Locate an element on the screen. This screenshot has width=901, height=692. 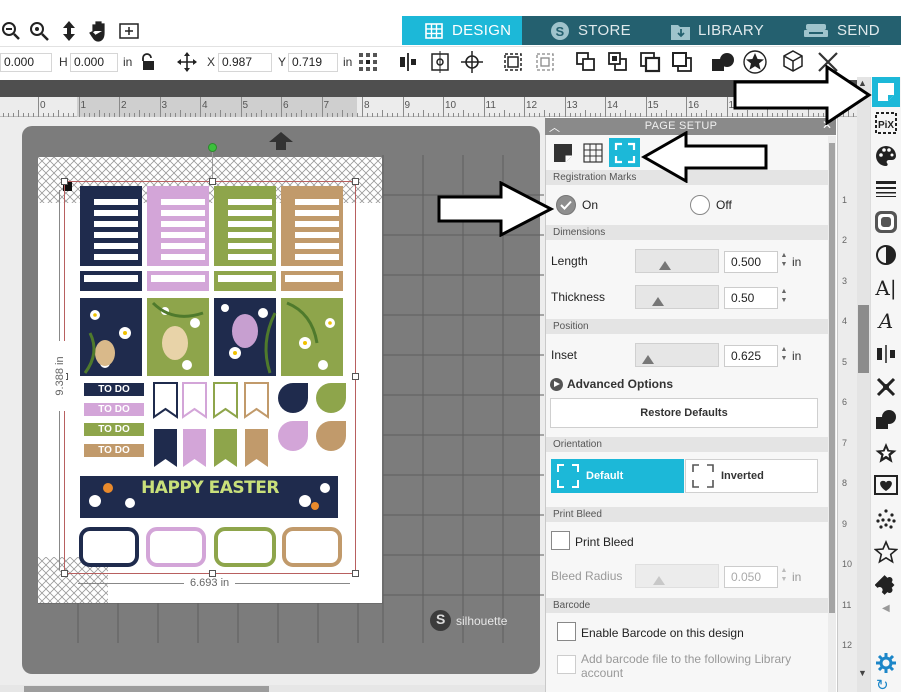
offset-star-tool is located at coordinates (886, 453).